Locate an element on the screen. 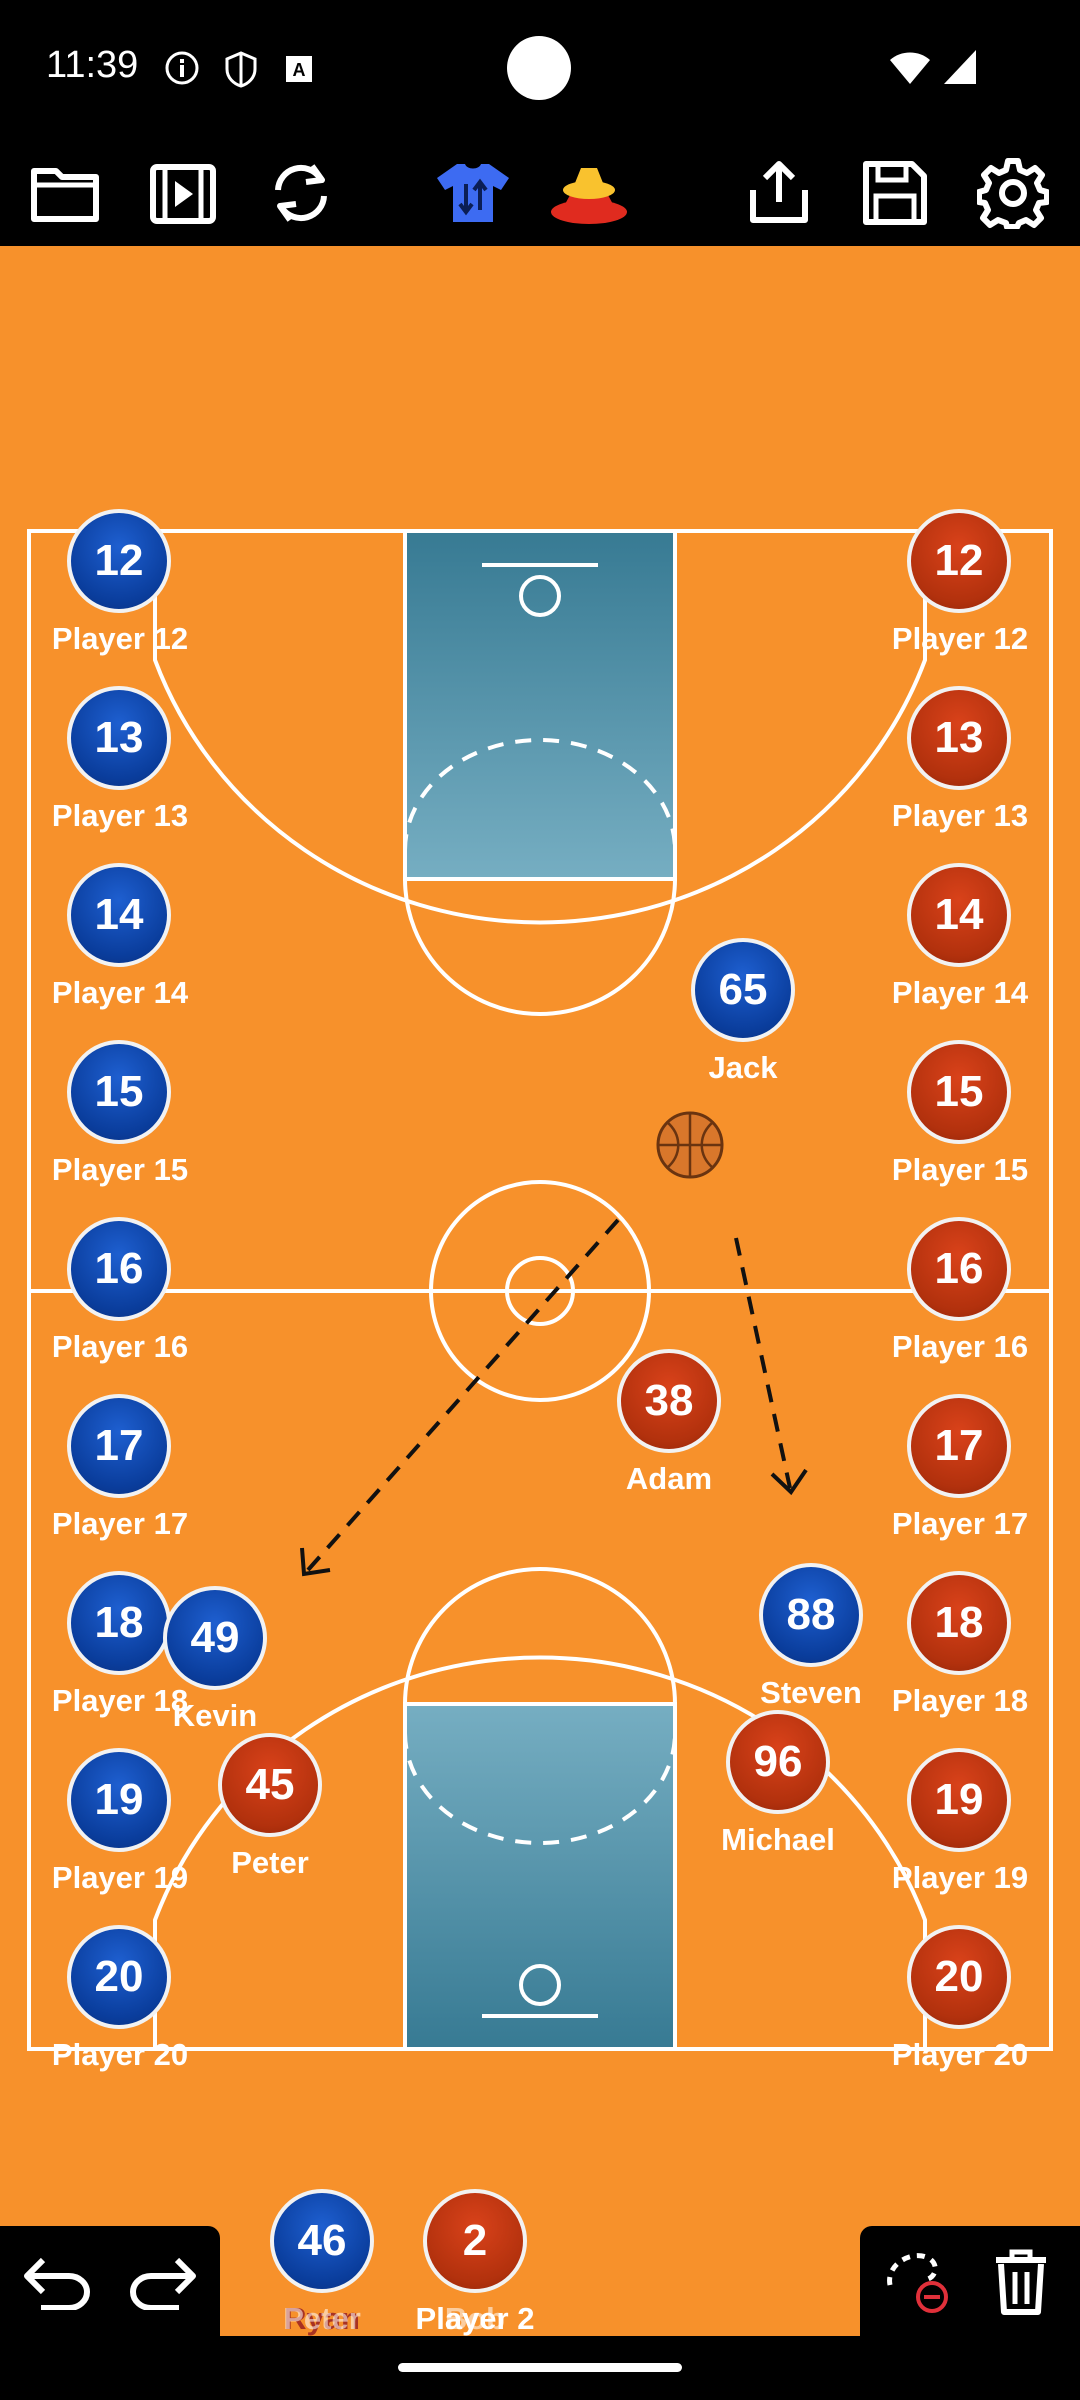 This screenshot has width=1080, height=2400. folder-icon is located at coordinates (65, 195).